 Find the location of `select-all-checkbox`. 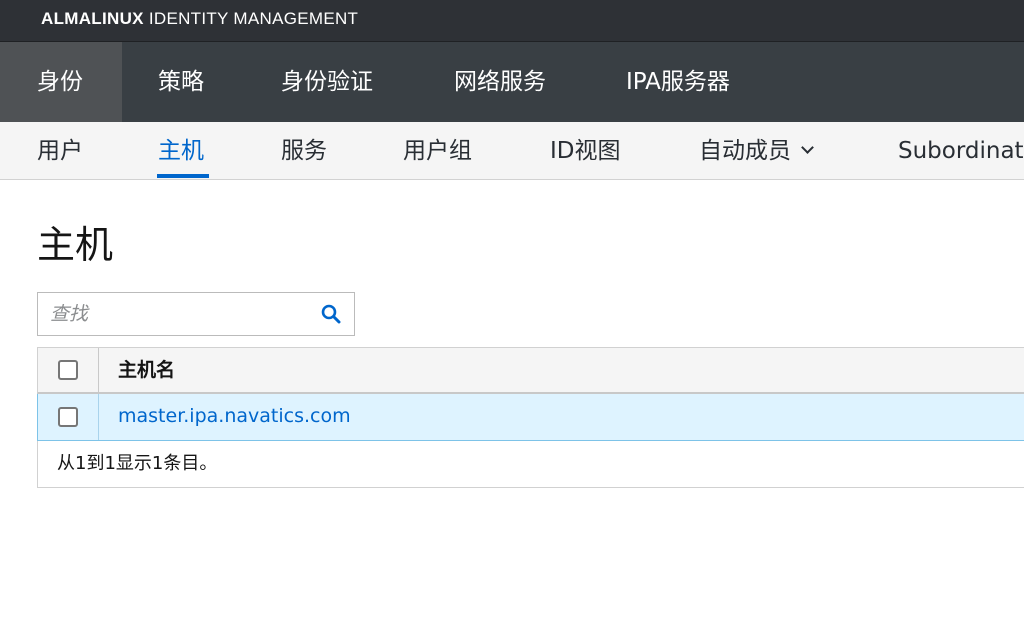

select-all-checkbox is located at coordinates (68, 370).